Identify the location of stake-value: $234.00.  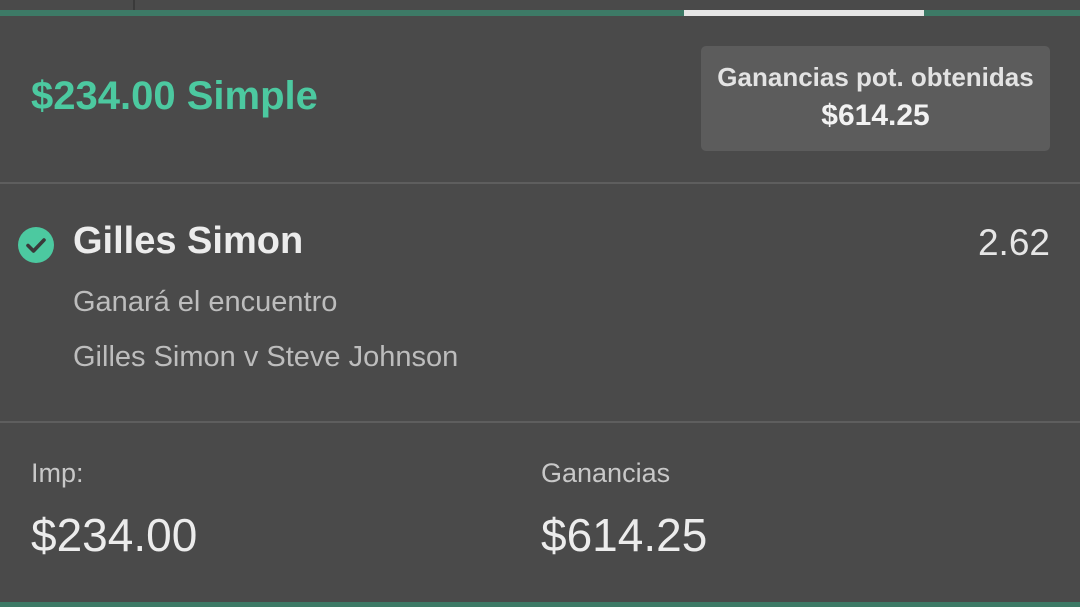
(114, 535).